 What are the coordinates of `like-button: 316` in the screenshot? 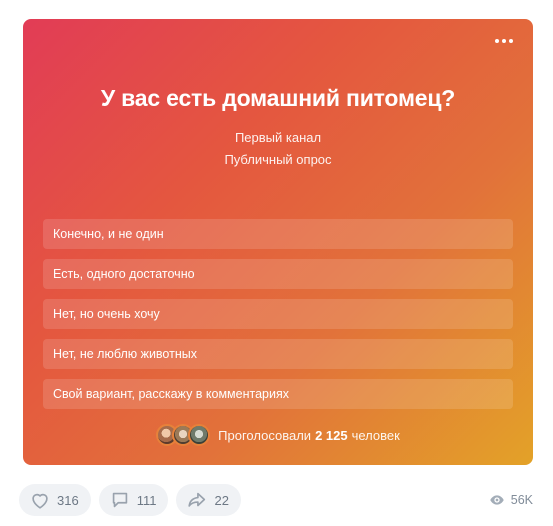 It's located at (55, 500).